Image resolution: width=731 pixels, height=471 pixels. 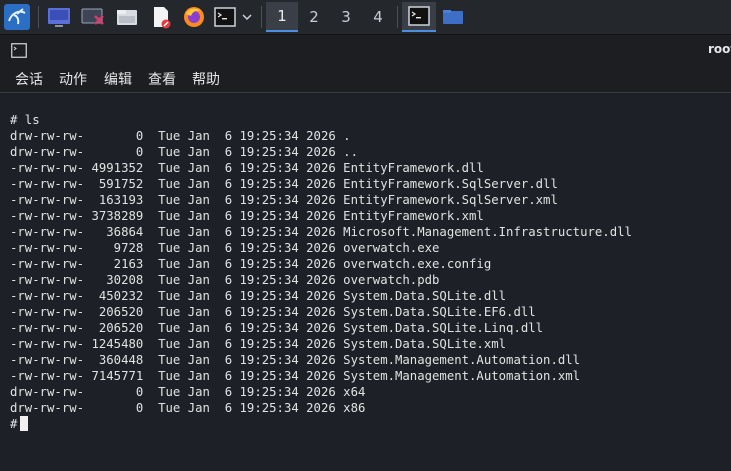 I want to click on file-name: .., so click(x=350, y=152).